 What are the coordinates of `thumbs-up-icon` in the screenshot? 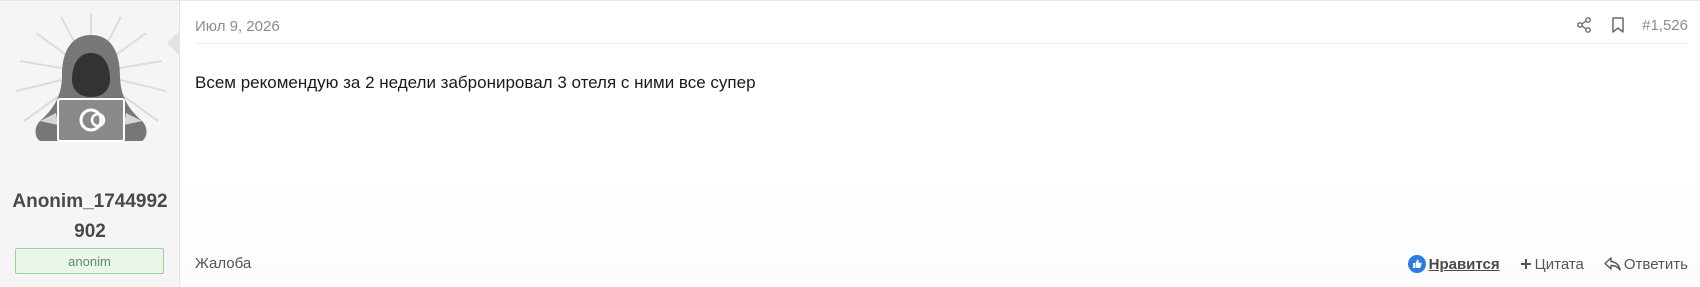 It's located at (1416, 264).